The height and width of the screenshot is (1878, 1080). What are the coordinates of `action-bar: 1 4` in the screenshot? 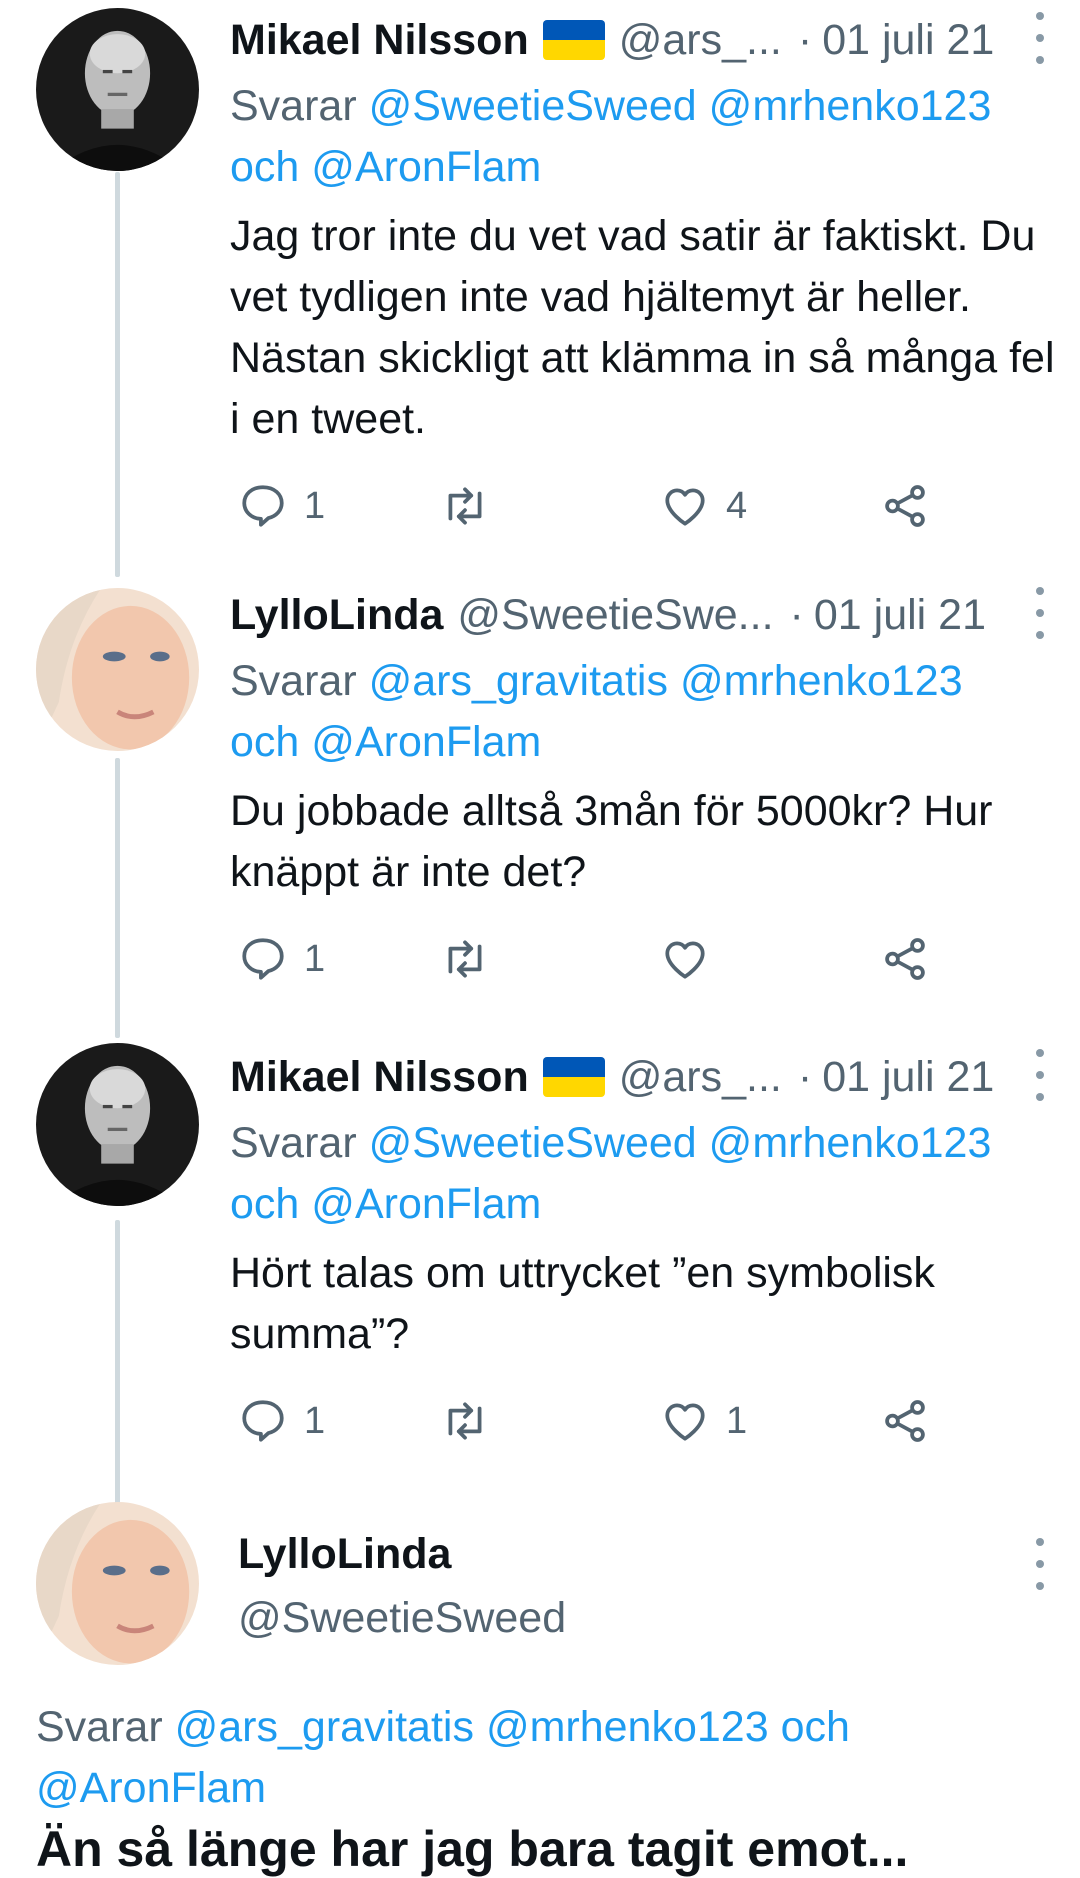 It's located at (645, 506).